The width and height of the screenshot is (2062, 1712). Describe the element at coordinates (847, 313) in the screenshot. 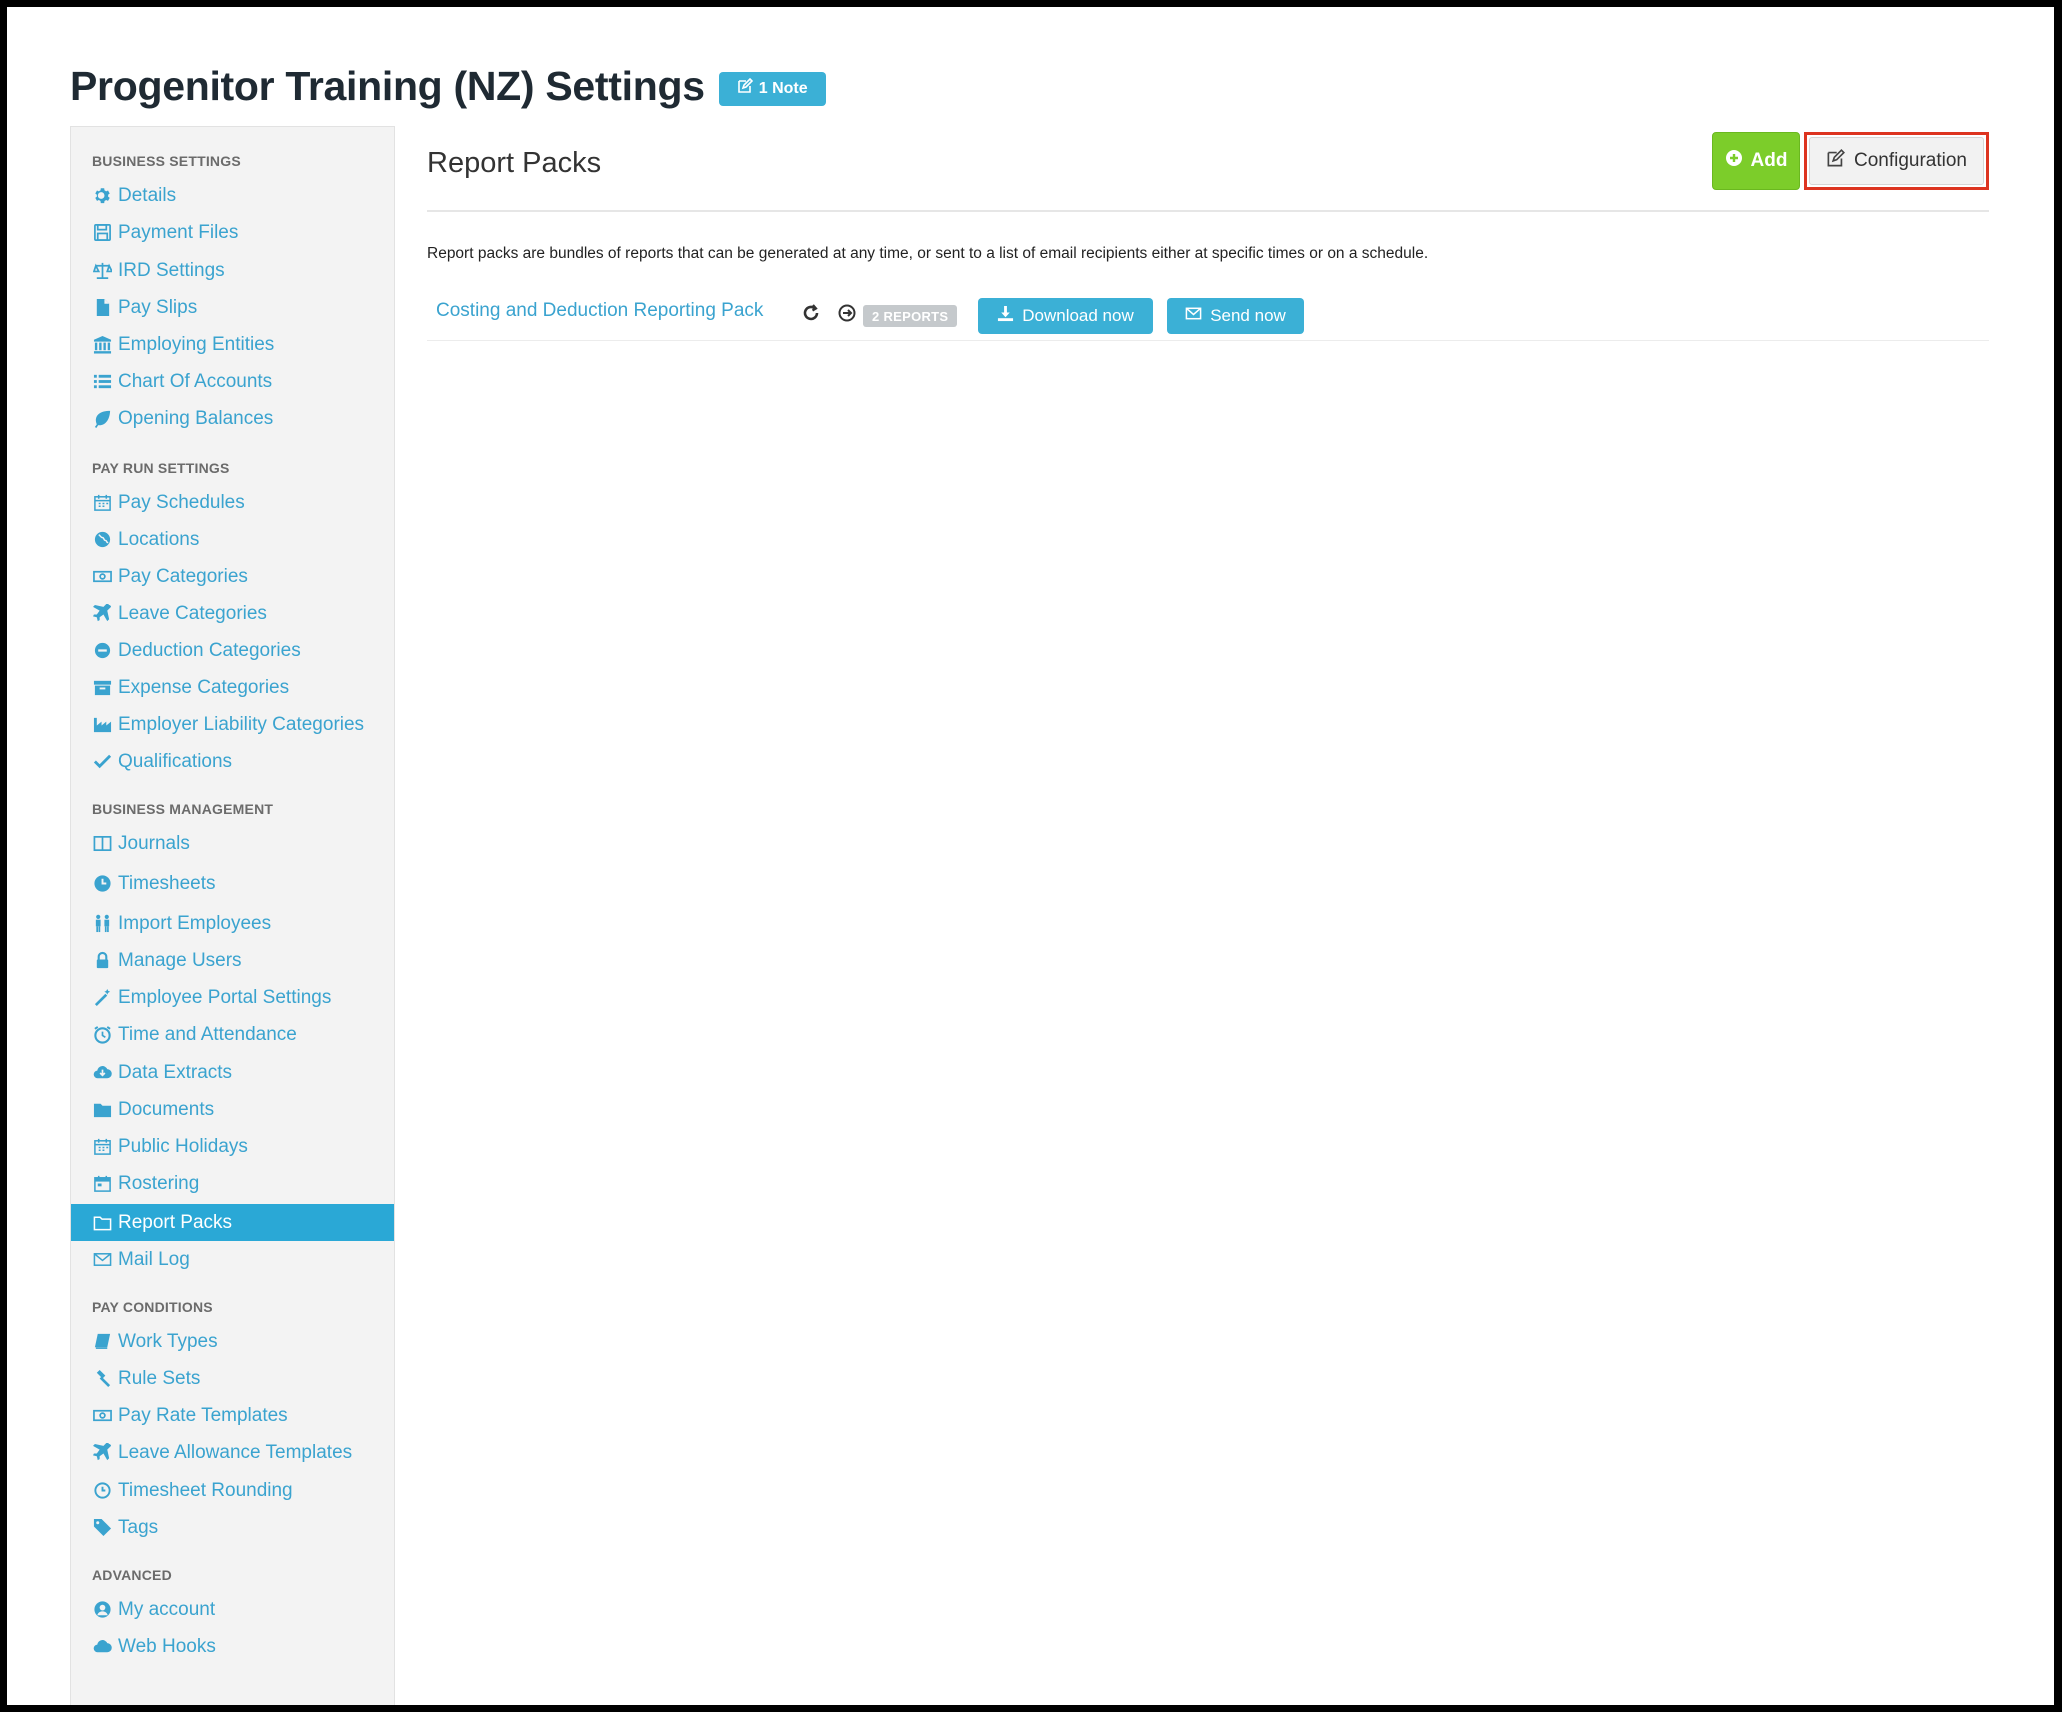

I see `arrow-circle-right-icon` at that location.